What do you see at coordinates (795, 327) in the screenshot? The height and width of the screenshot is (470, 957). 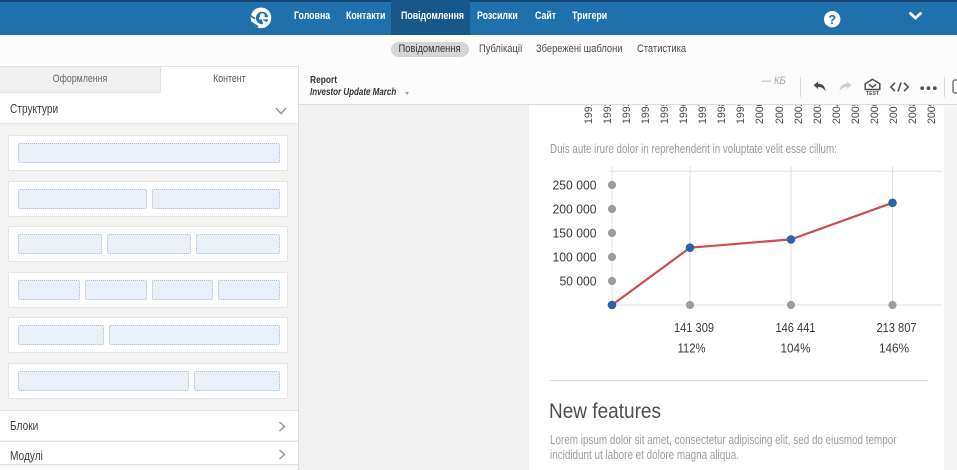 I see `svg-text: 146 441` at bounding box center [795, 327].